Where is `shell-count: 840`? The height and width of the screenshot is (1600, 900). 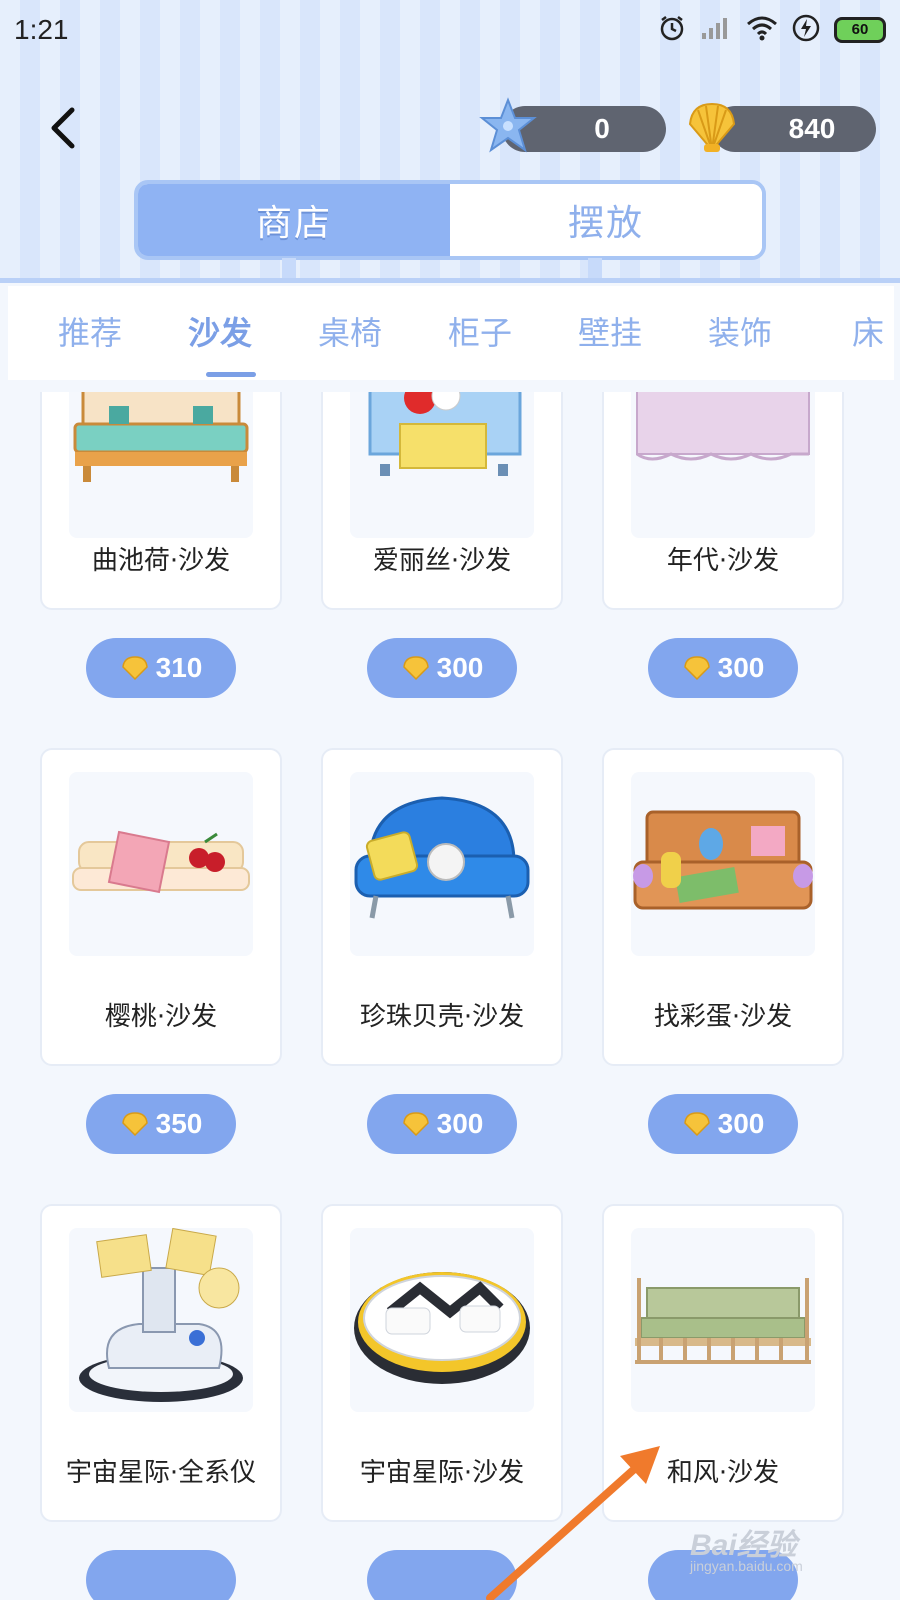 shell-count: 840 is located at coordinates (812, 128).